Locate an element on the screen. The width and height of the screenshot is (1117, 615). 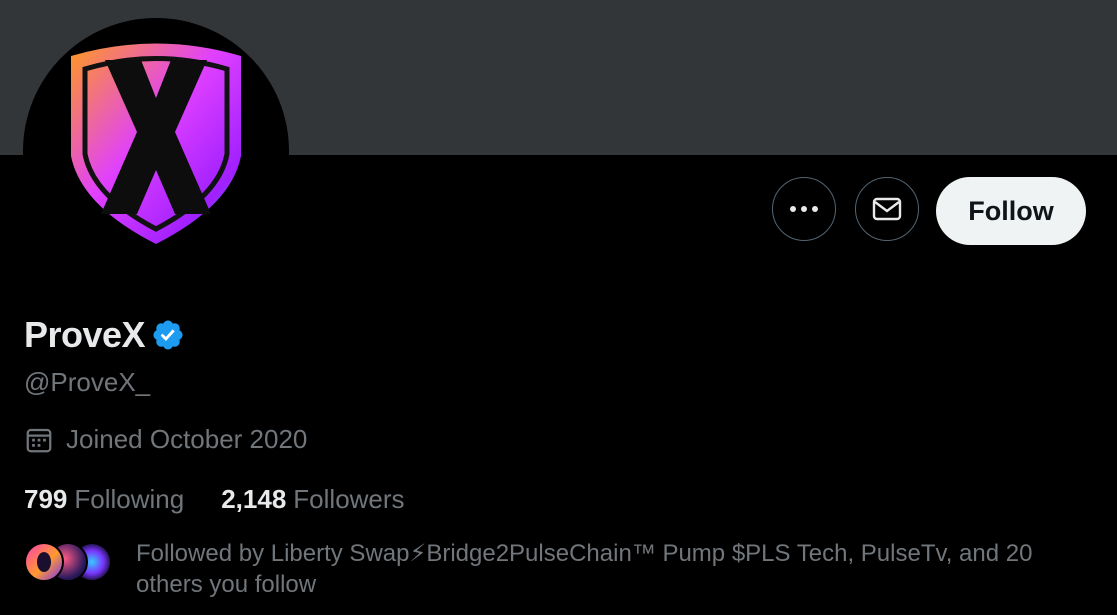
verified-badge-icon is located at coordinates (168, 335).